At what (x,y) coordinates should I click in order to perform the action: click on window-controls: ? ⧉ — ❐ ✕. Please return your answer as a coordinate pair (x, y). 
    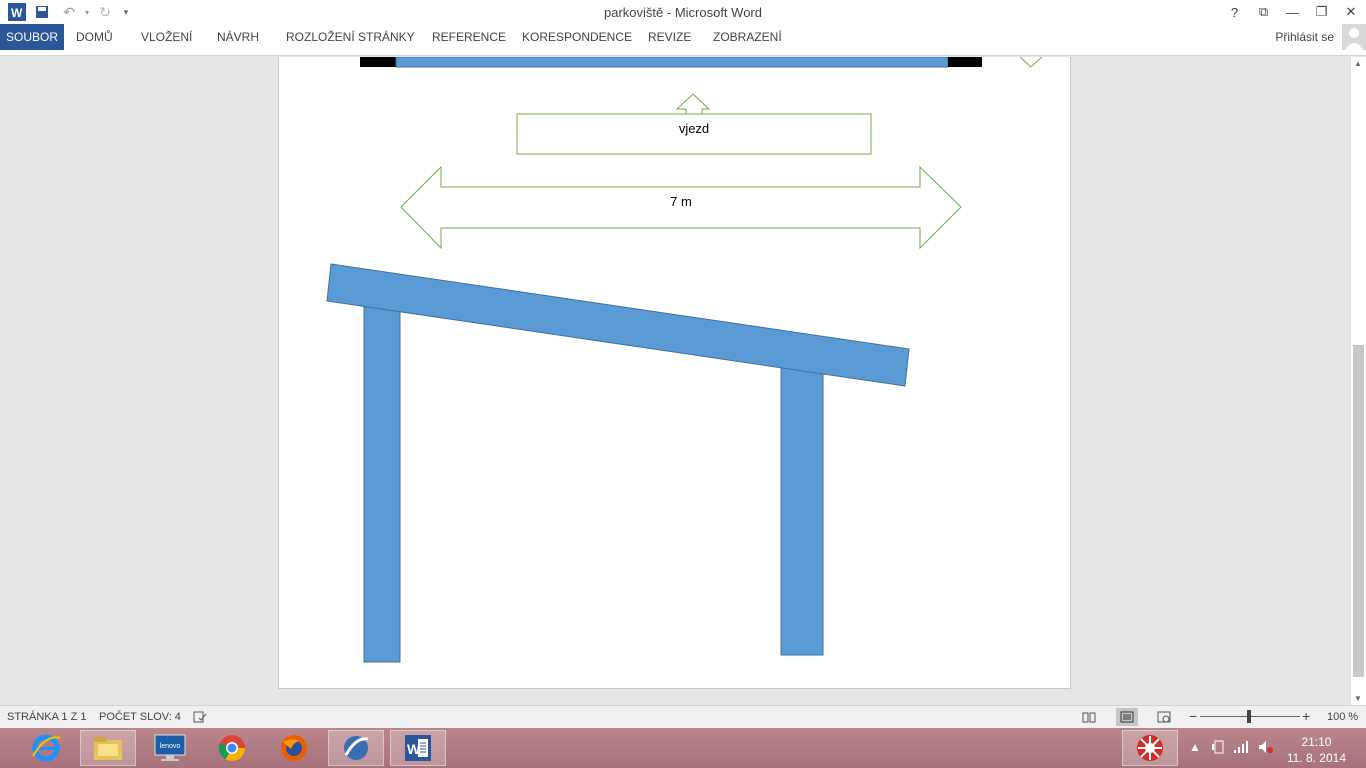
    Looking at the image, I should click on (1293, 12).